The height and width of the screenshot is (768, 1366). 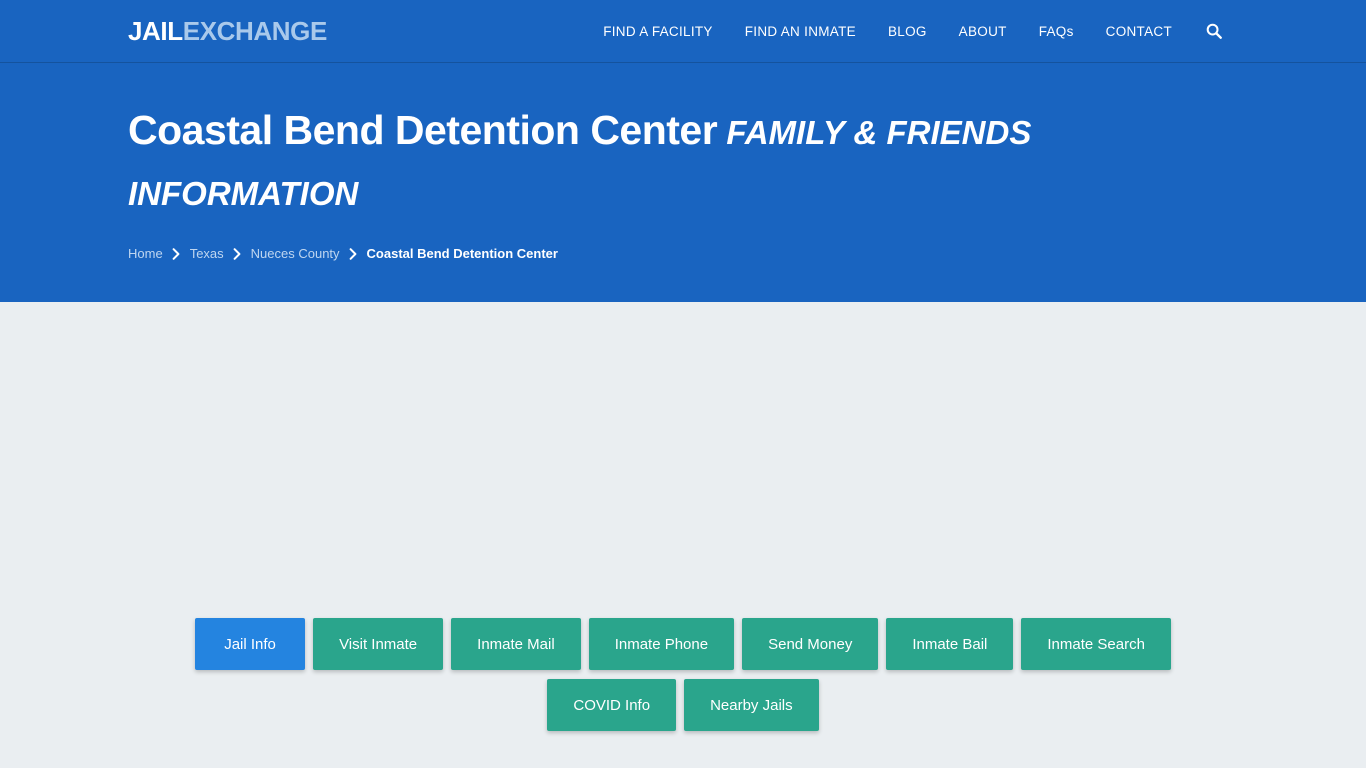 I want to click on search-icon, so click(x=1214, y=31).